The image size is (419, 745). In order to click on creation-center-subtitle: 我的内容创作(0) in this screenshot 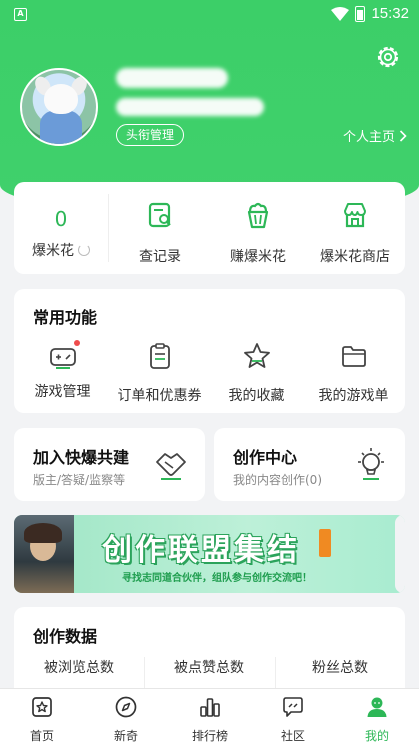, I will do `click(277, 480)`.